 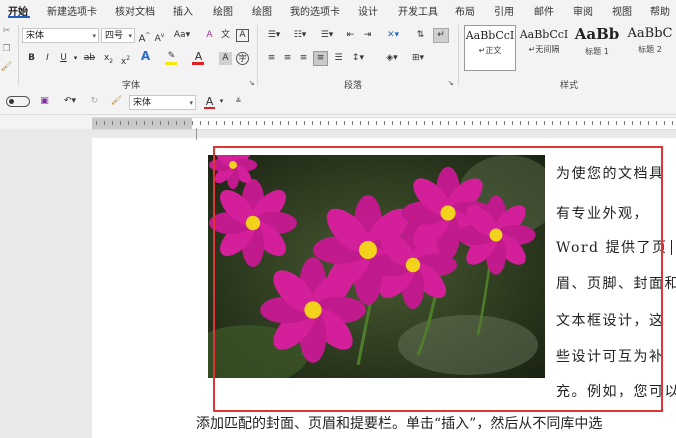 What do you see at coordinates (671, 247) in the screenshot?
I see `text-cursor` at bounding box center [671, 247].